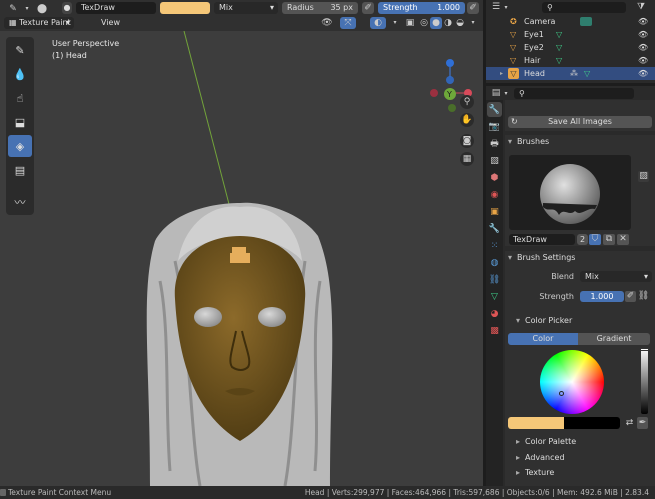 Image resolution: width=655 pixels, height=499 pixels. What do you see at coordinates (410, 23) in the screenshot?
I see `xray-icon: ▣` at bounding box center [410, 23].